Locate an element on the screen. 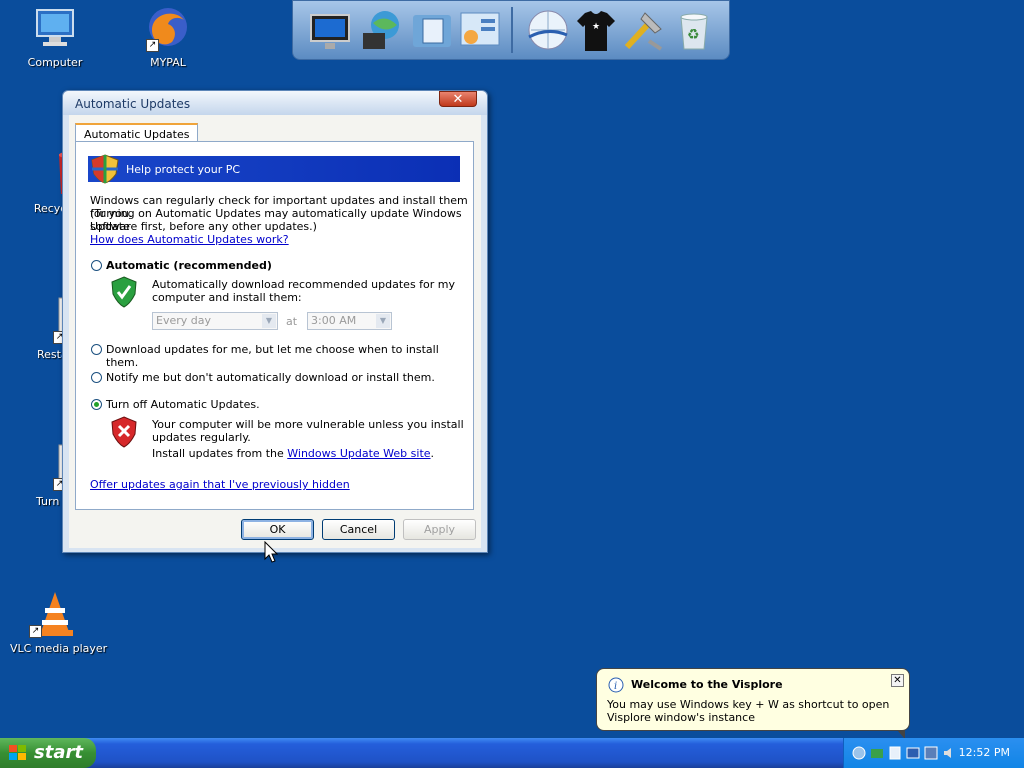 The image size is (1024, 768). vlc-cone-icon: ↗ is located at coordinates (54, 614).